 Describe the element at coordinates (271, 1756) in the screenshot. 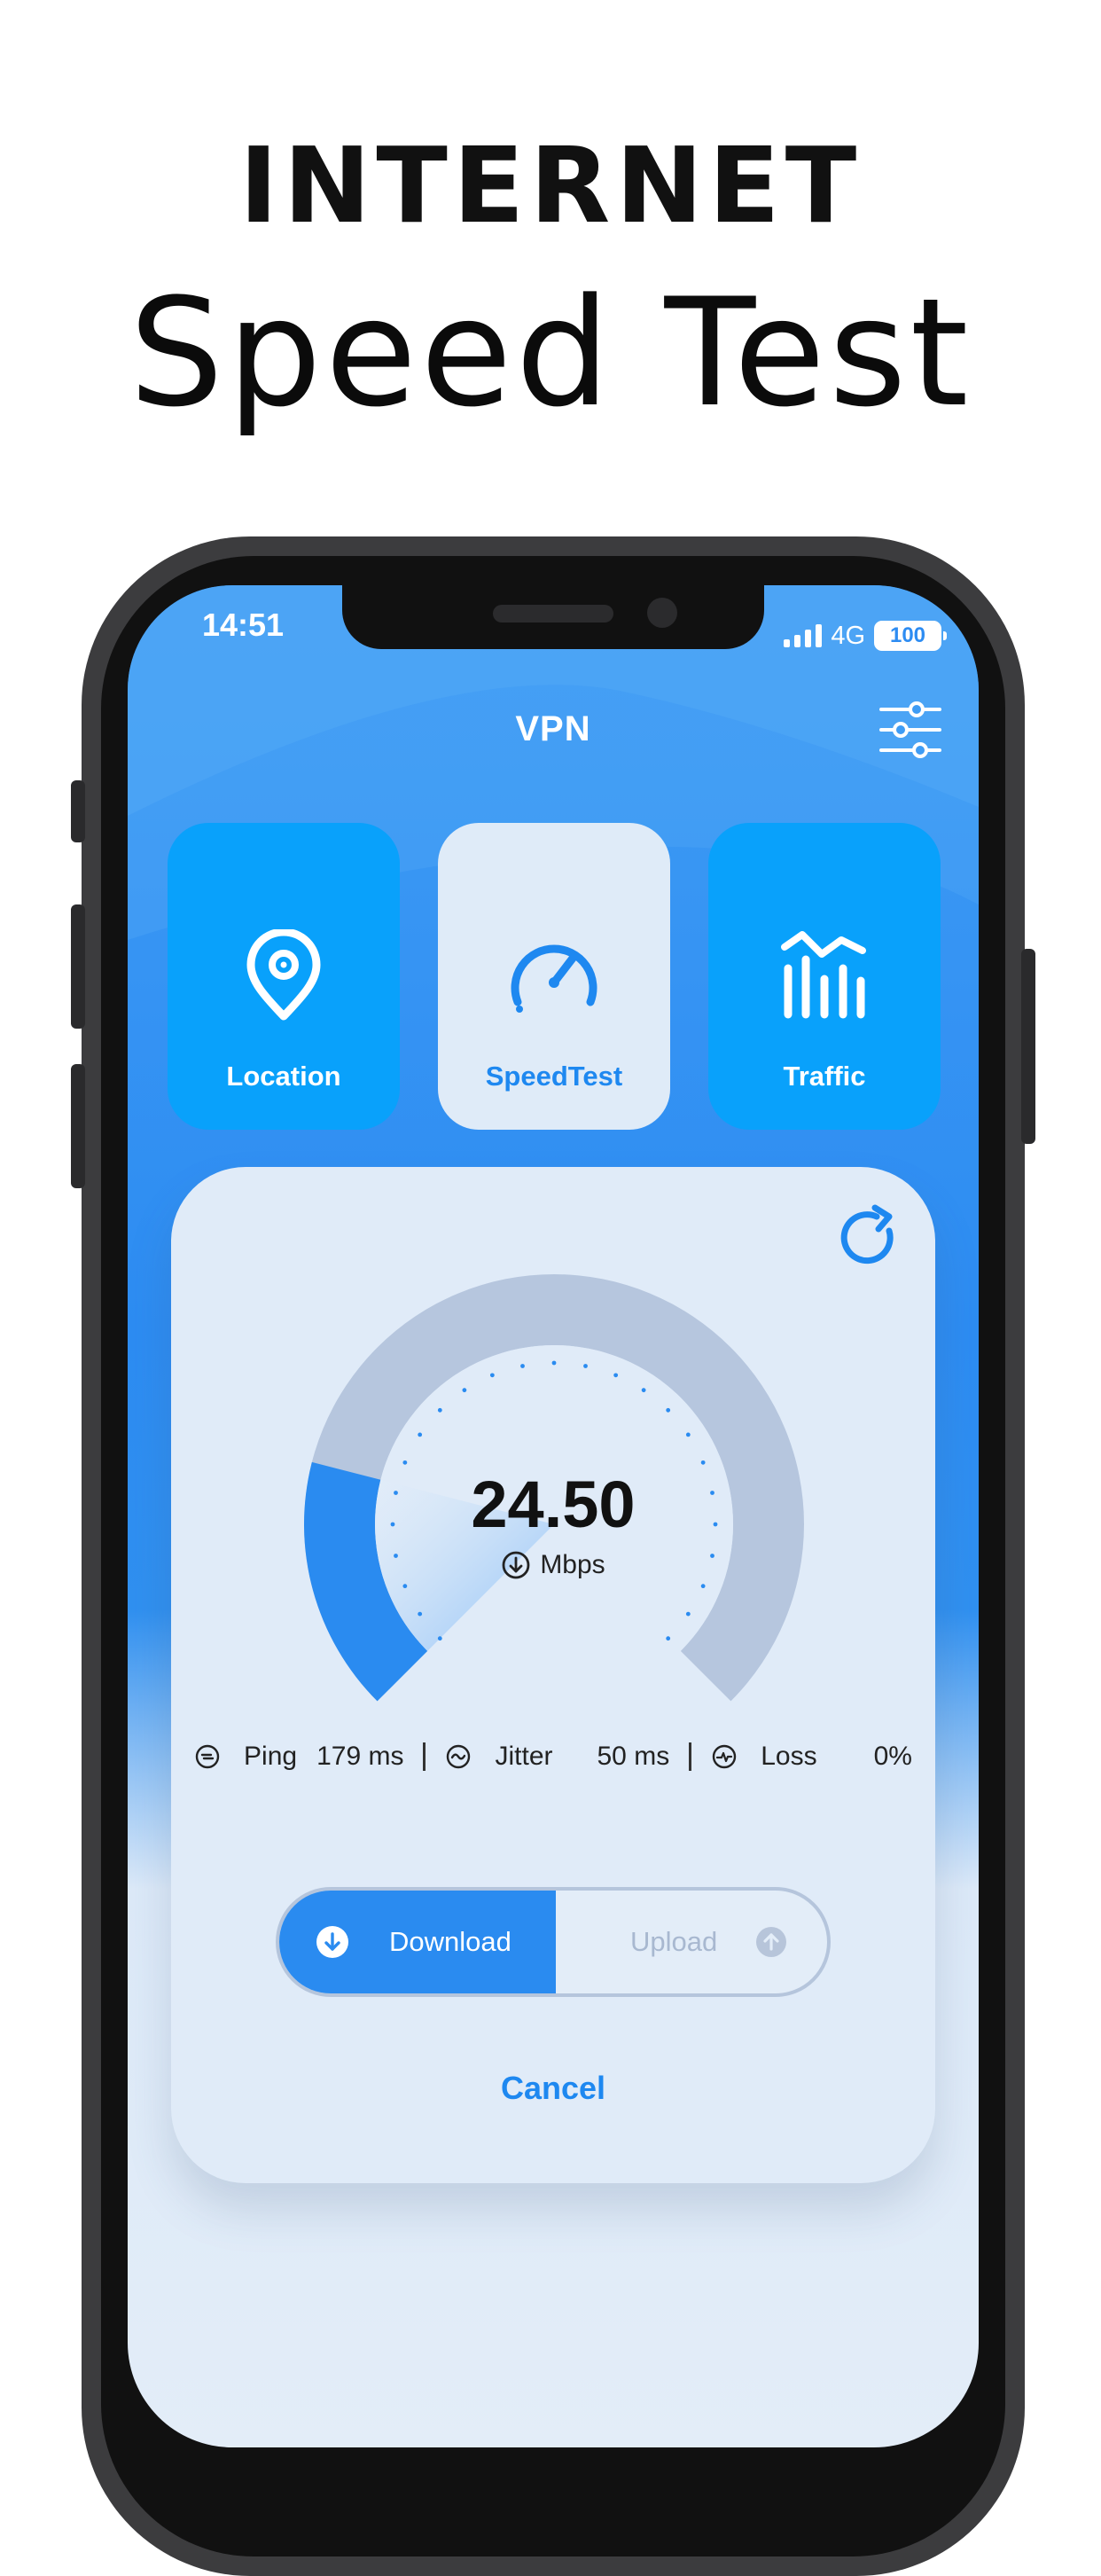

I see `ping-label: Ping` at that location.